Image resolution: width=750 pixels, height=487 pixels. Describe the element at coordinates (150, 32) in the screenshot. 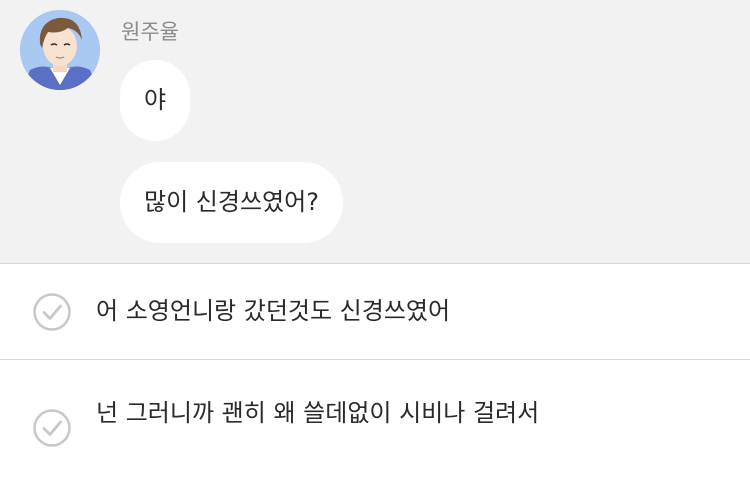

I see `sender-name: 원주율` at that location.